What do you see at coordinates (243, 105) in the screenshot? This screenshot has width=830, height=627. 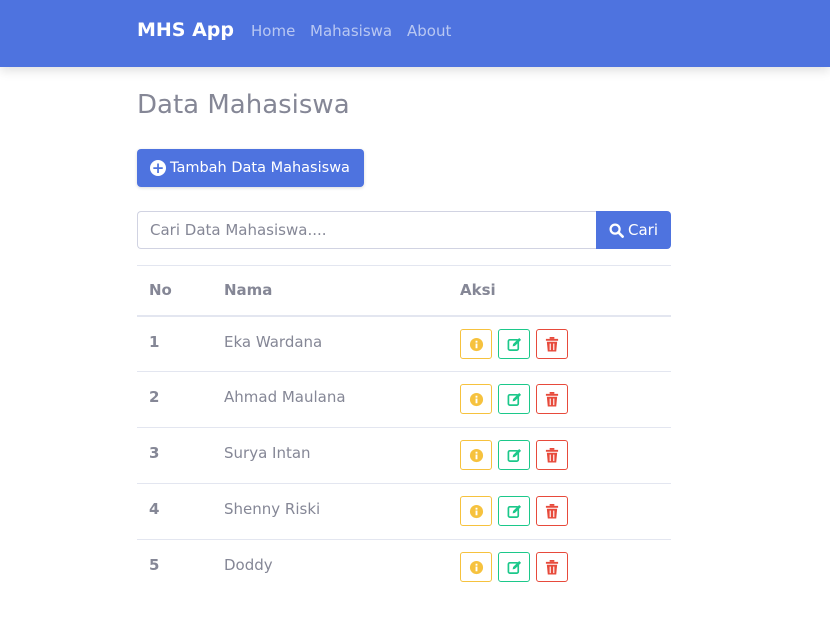 I see `page-title: Data Mahasiswa` at bounding box center [243, 105].